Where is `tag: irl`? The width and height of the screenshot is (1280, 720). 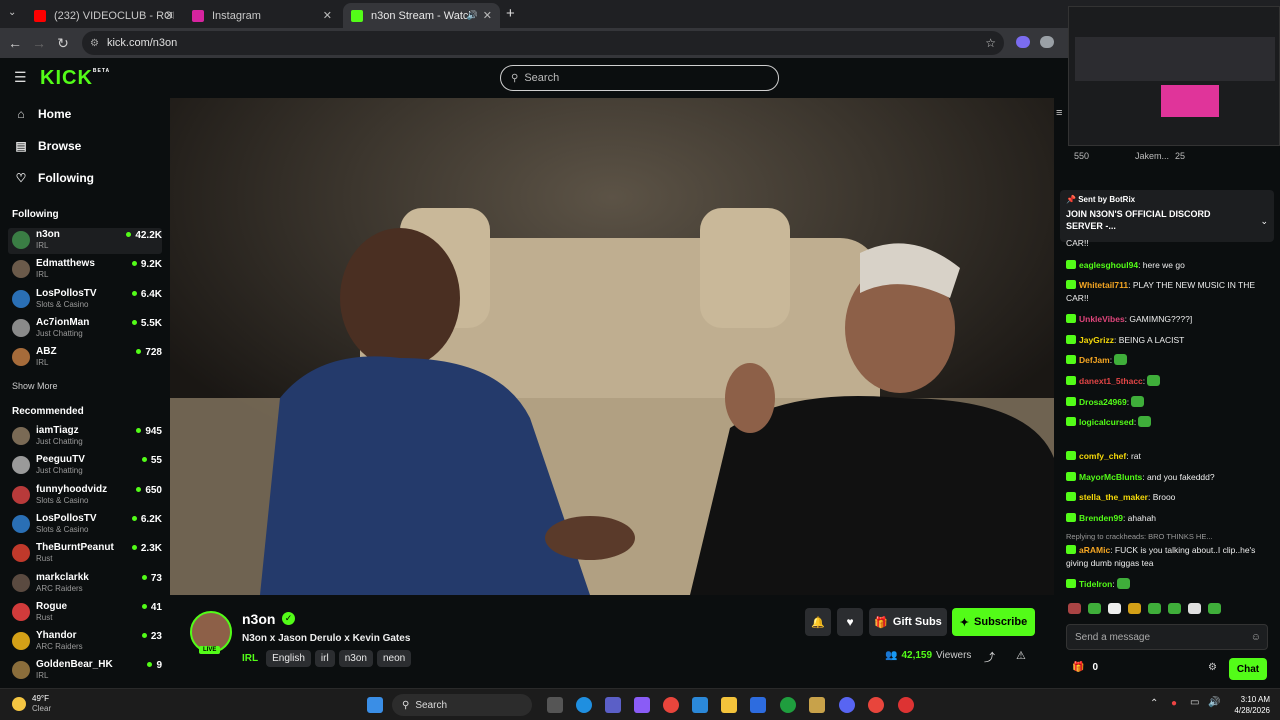
tag: irl is located at coordinates (324, 658).